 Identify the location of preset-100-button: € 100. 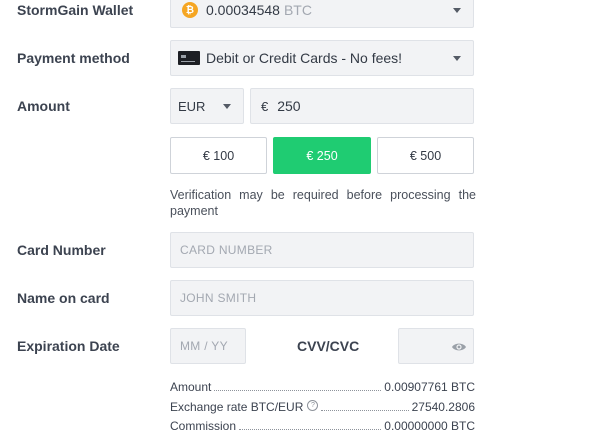
(218, 155).